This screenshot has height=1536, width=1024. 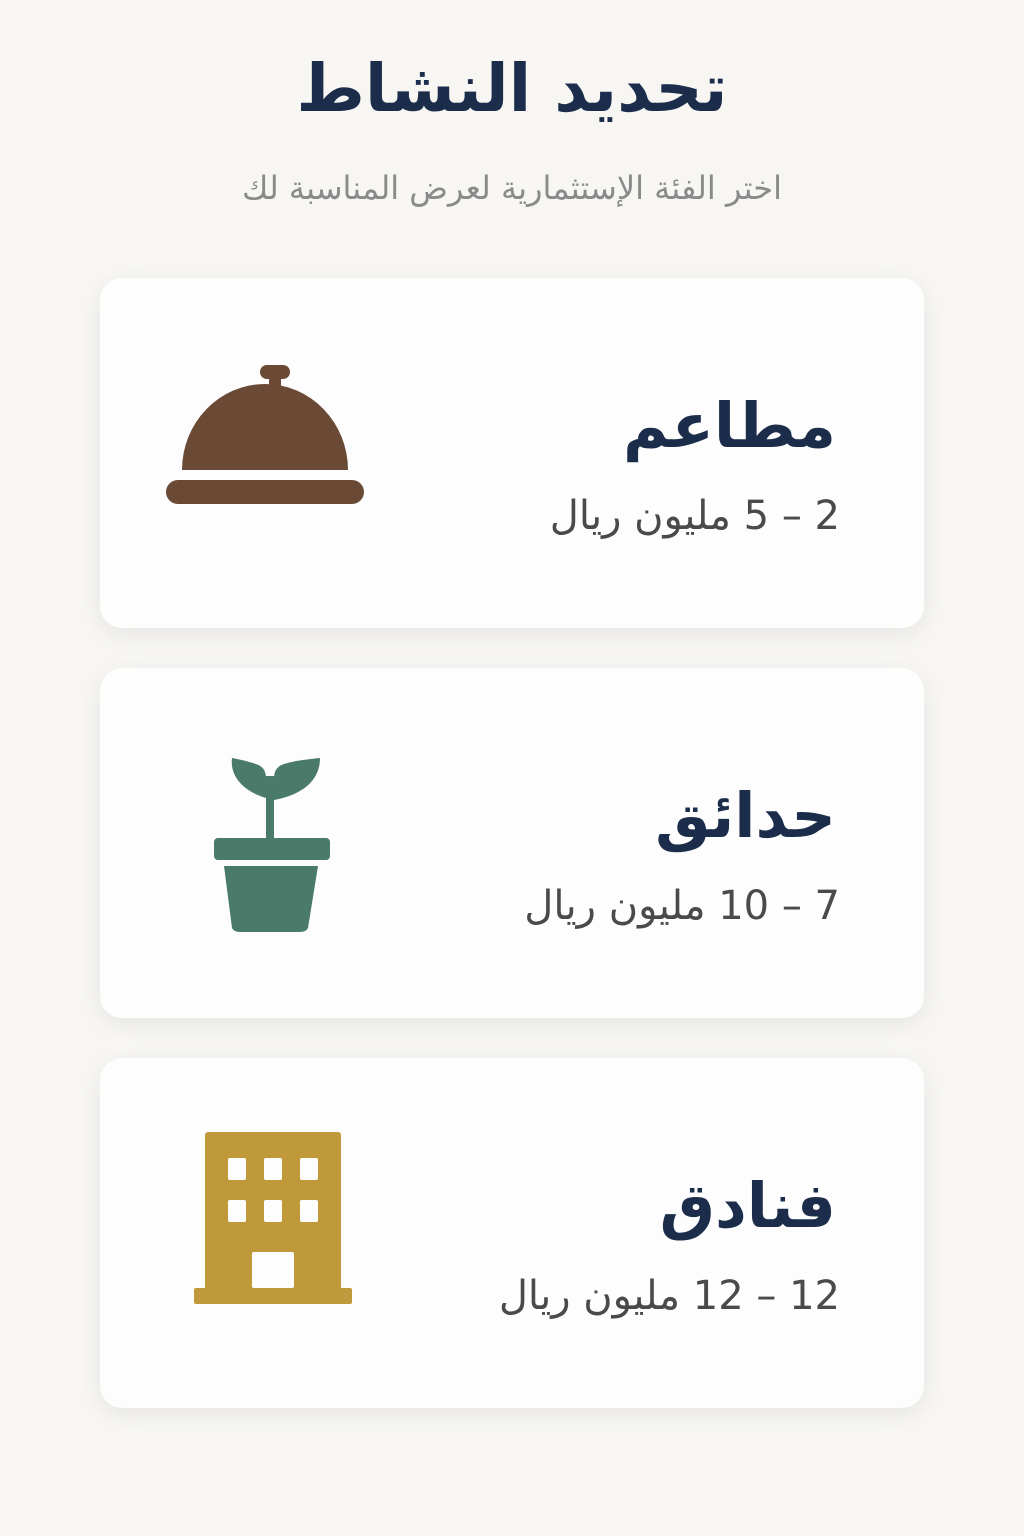 I want to click on page-subtitle: اختر الفئة الإستثمارية لعرض المناسبة لك, so click(x=512, y=188).